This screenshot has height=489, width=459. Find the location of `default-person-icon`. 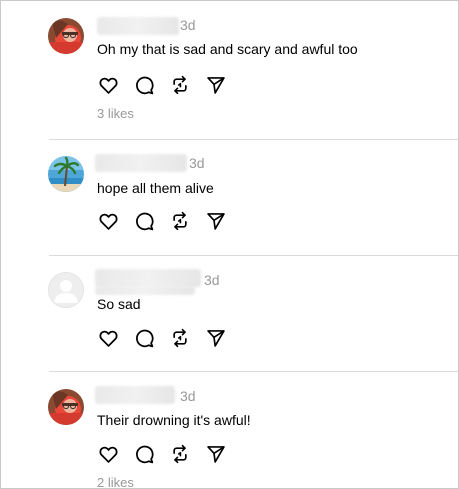

default-person-icon is located at coordinates (66, 290).